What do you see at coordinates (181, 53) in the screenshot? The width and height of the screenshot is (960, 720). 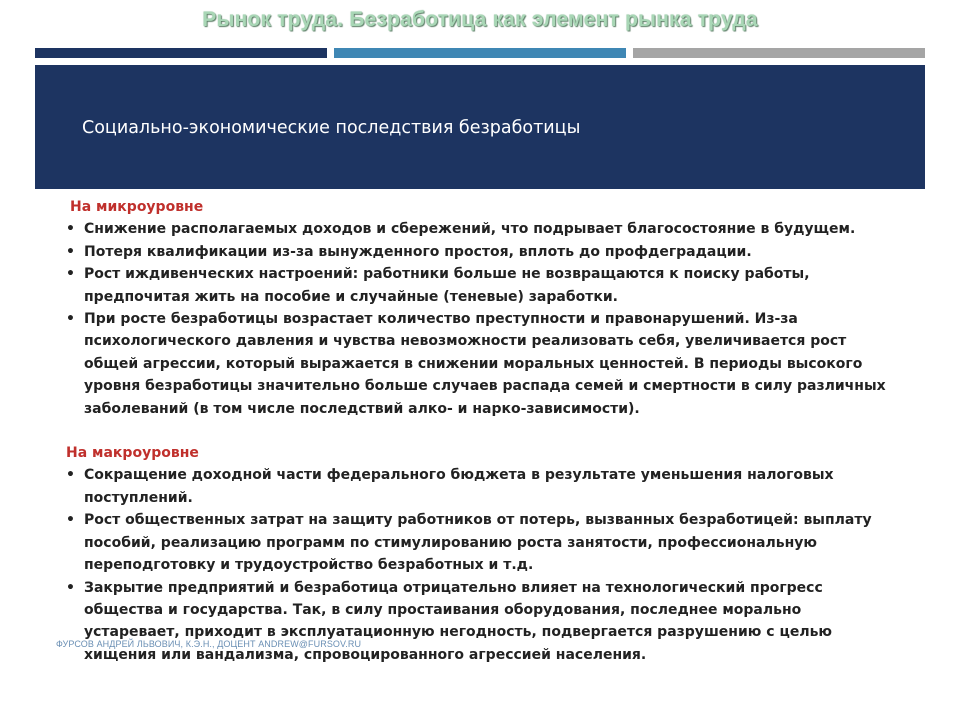 I see `accent-stripe-dark` at bounding box center [181, 53].